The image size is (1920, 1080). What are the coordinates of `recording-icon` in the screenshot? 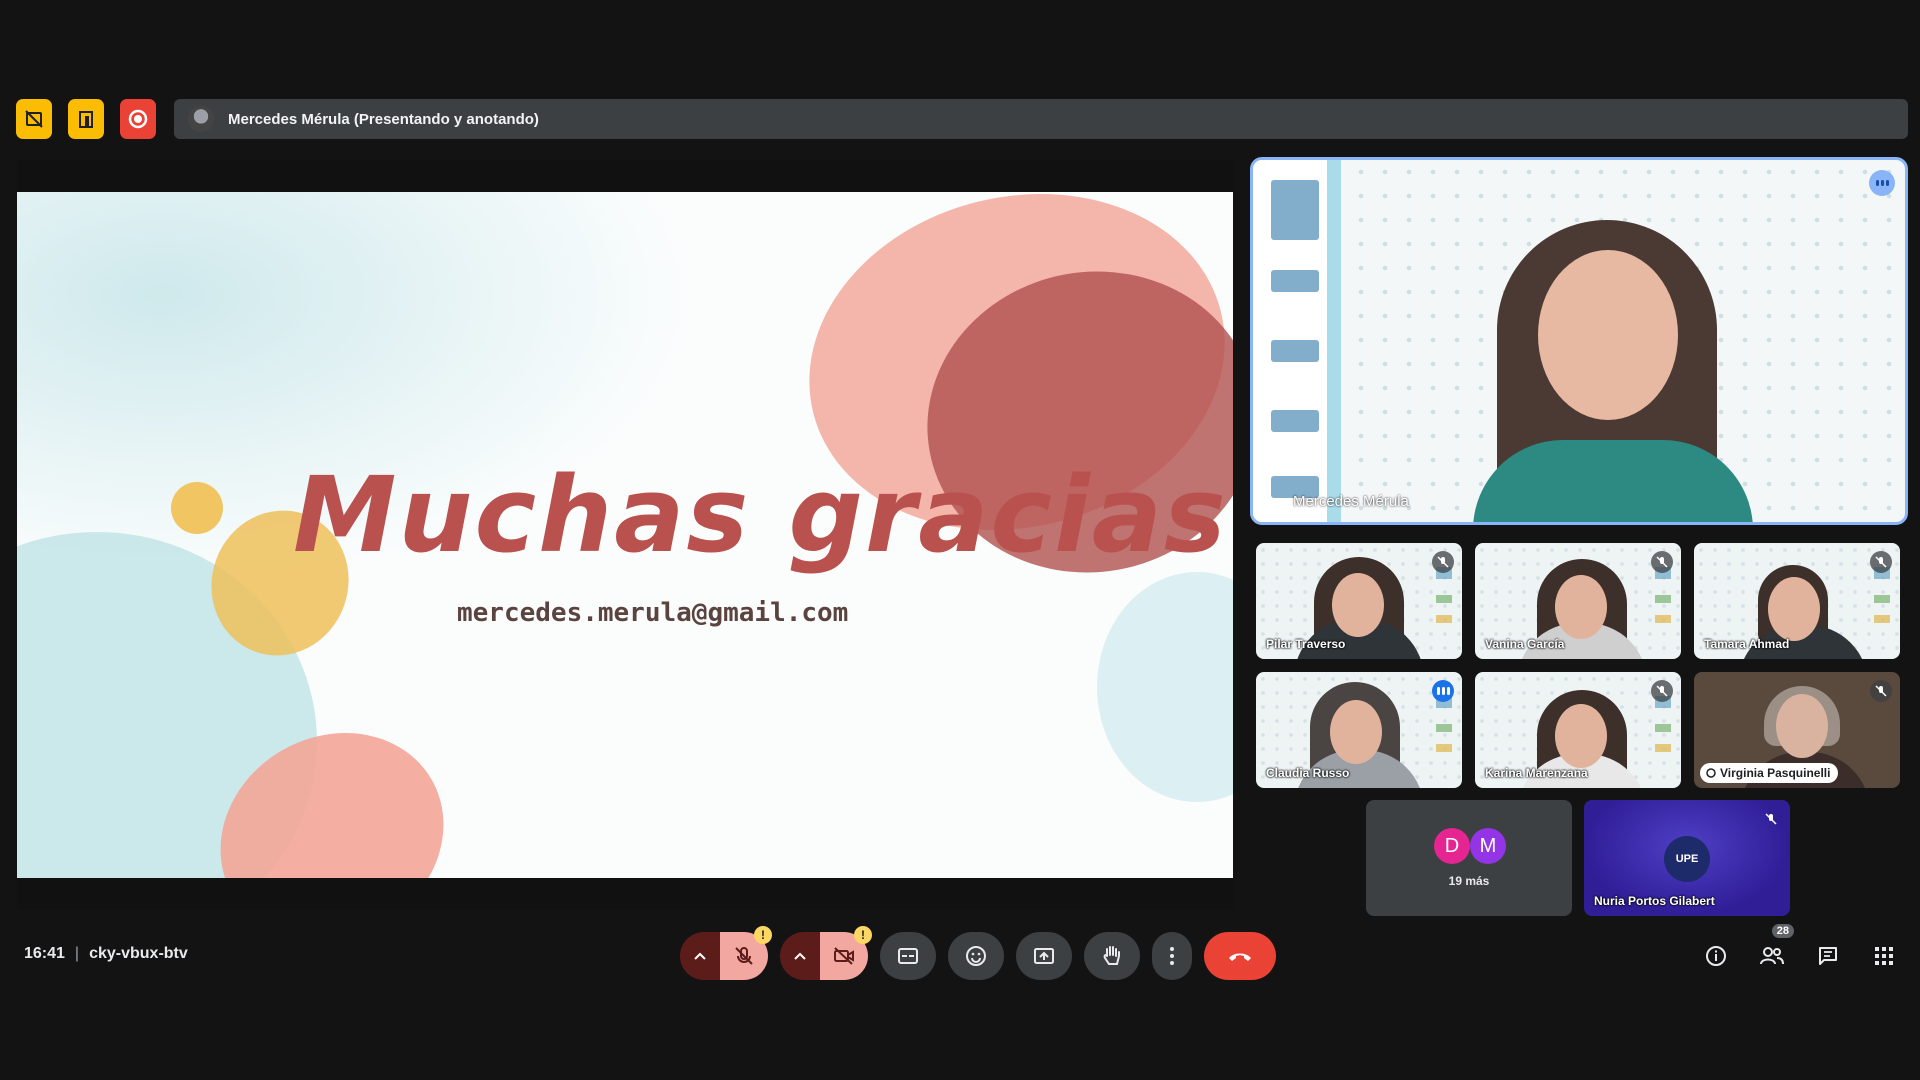 It's located at (138, 119).